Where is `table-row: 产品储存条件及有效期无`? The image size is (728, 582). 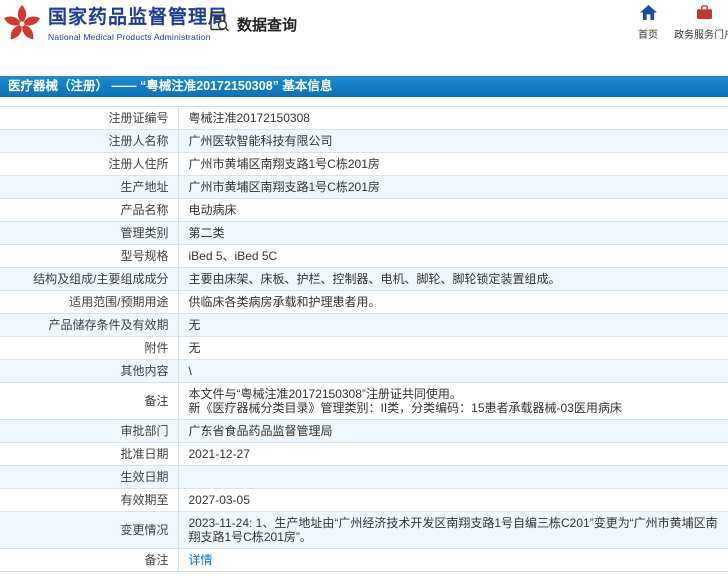 table-row: 产品储存条件及有效期无 is located at coordinates (364, 325).